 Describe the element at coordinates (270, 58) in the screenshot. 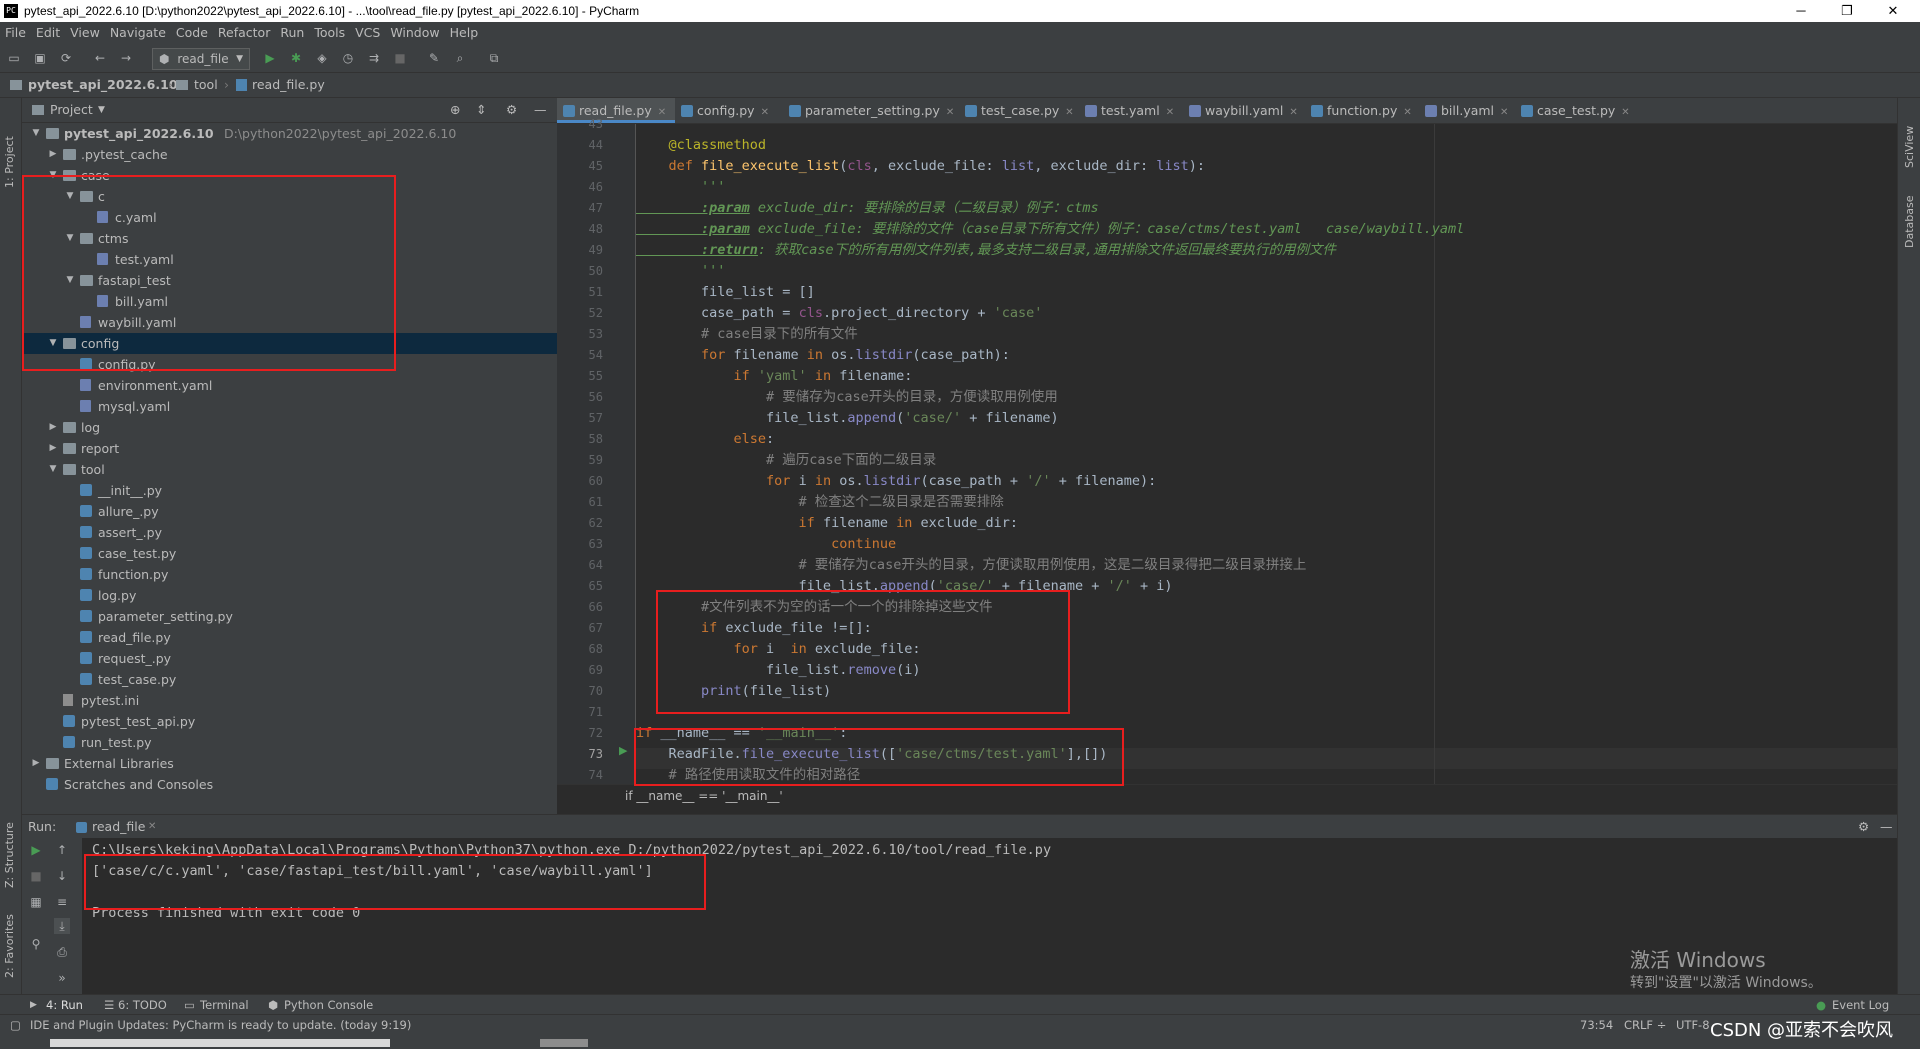

I see `run-icon: ▶` at that location.